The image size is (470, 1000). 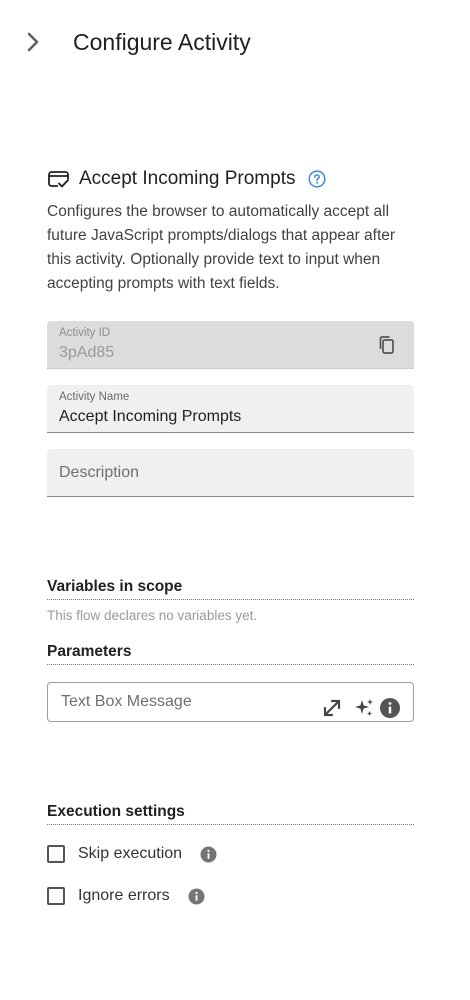 What do you see at coordinates (99, 472) in the screenshot?
I see `description-placeholder: Description` at bounding box center [99, 472].